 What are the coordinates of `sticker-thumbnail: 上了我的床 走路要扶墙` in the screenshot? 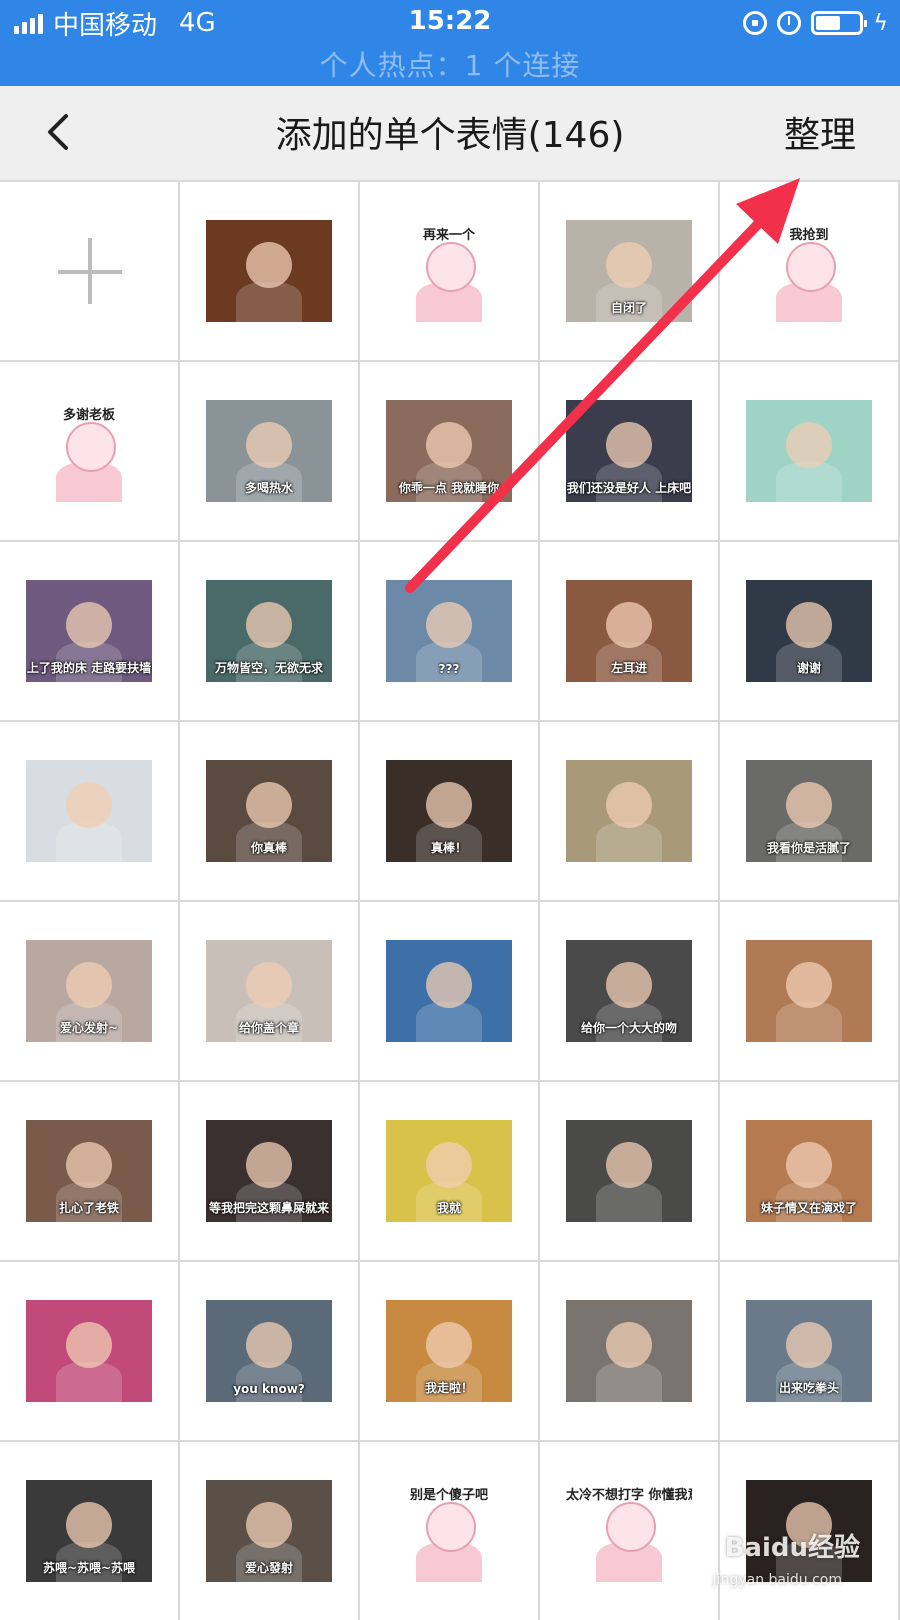 It's located at (89, 631).